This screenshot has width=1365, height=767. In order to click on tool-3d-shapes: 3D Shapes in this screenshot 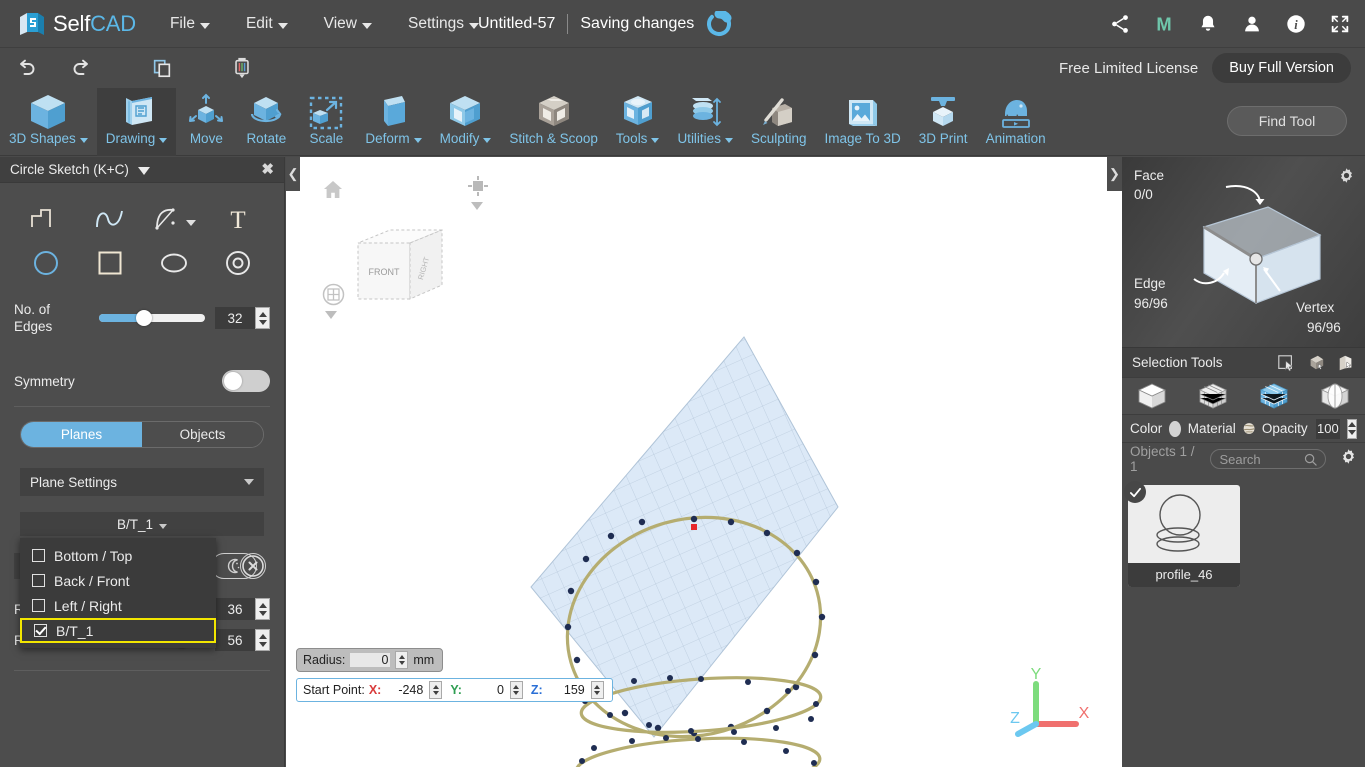, I will do `click(48, 122)`.